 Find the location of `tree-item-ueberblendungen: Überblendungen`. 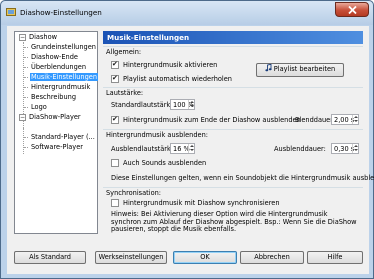

tree-item-ueberblendungen: Überblendungen is located at coordinates (58, 67).